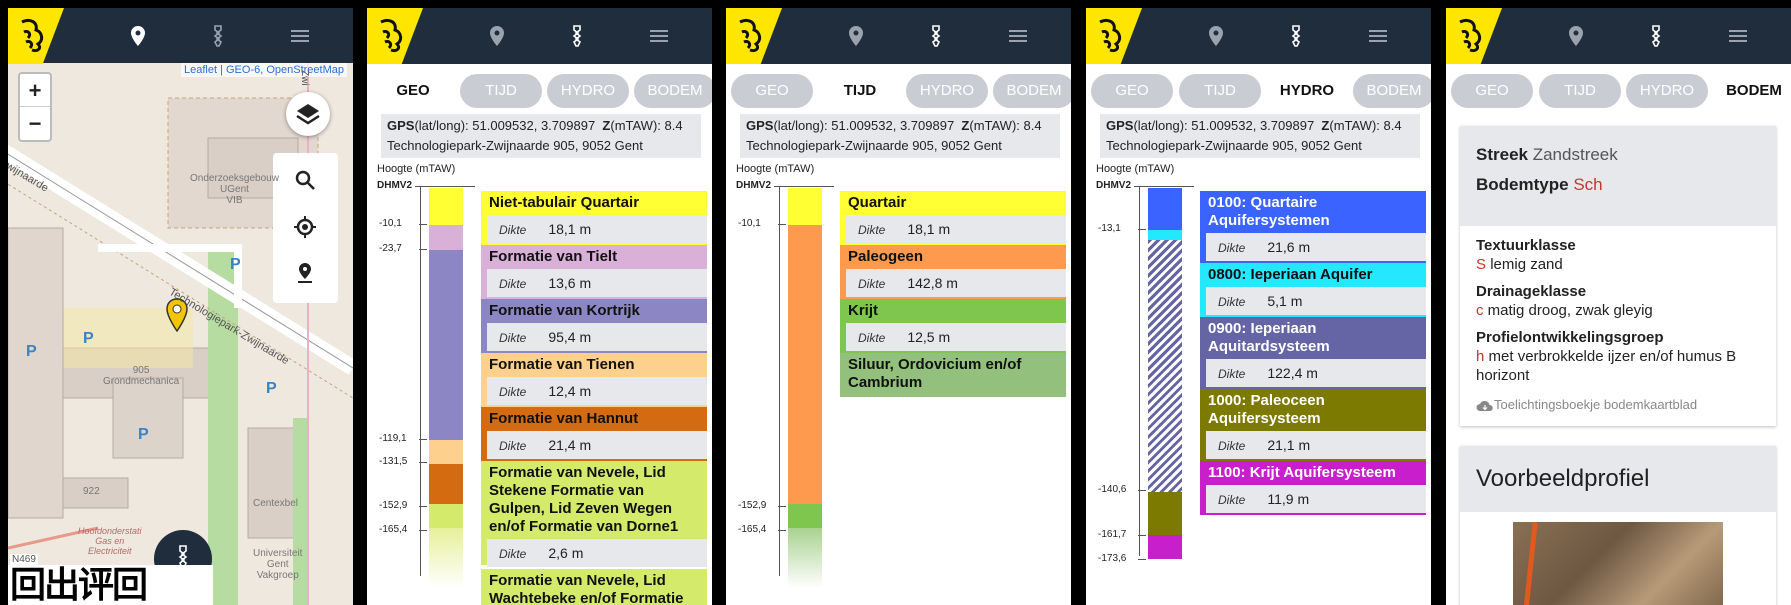 The height and width of the screenshot is (605, 1791). Describe the element at coordinates (1502, 154) in the screenshot. I see `streek-label: Streek` at that location.